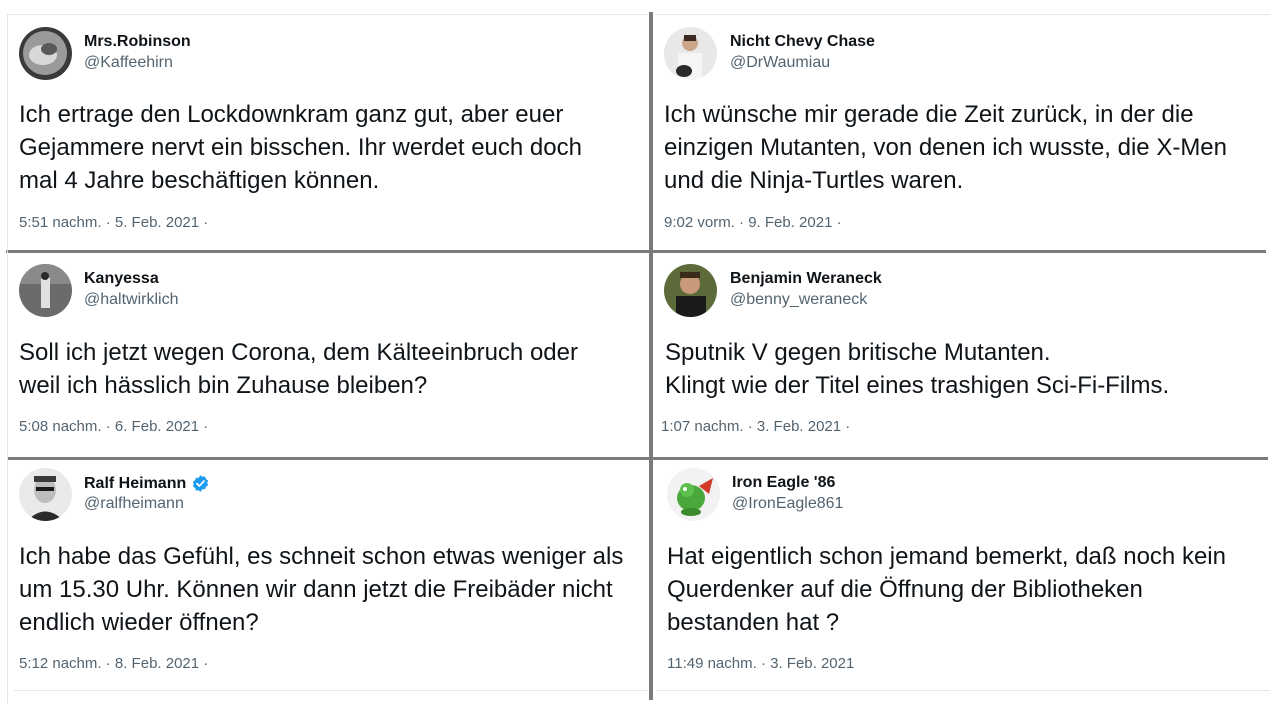 This screenshot has width=1280, height=711. I want to click on author-handle: @DrWaumiau, so click(780, 63).